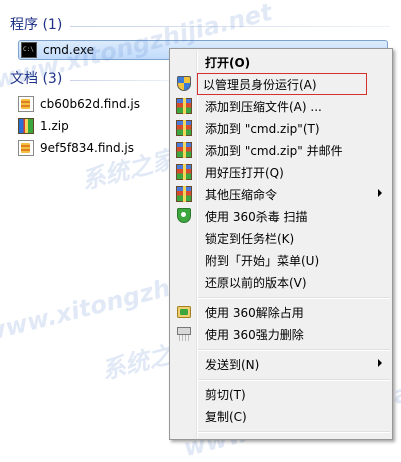  I want to click on menu-item-pin-taskbar: 锁定到任务栏(K), so click(281, 238).